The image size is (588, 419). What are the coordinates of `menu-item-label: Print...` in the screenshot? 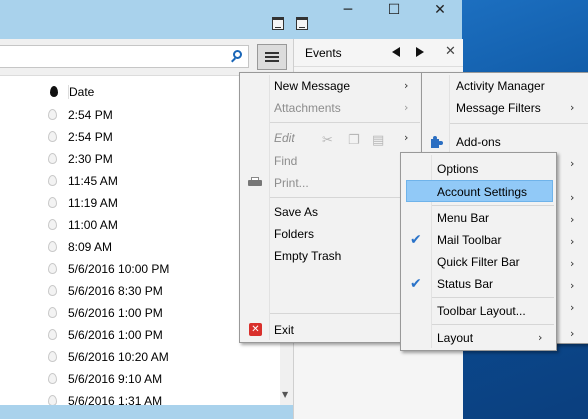 It's located at (291, 183).